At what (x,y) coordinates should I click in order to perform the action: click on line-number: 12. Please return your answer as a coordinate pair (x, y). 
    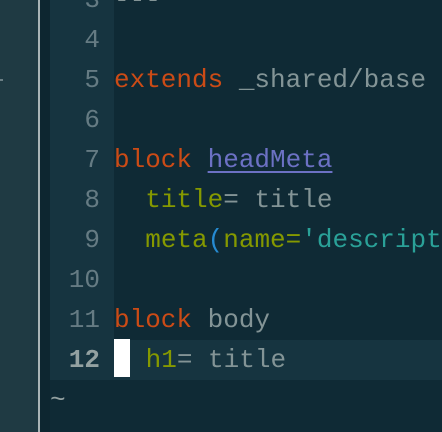
    Looking at the image, I should click on (84, 360).